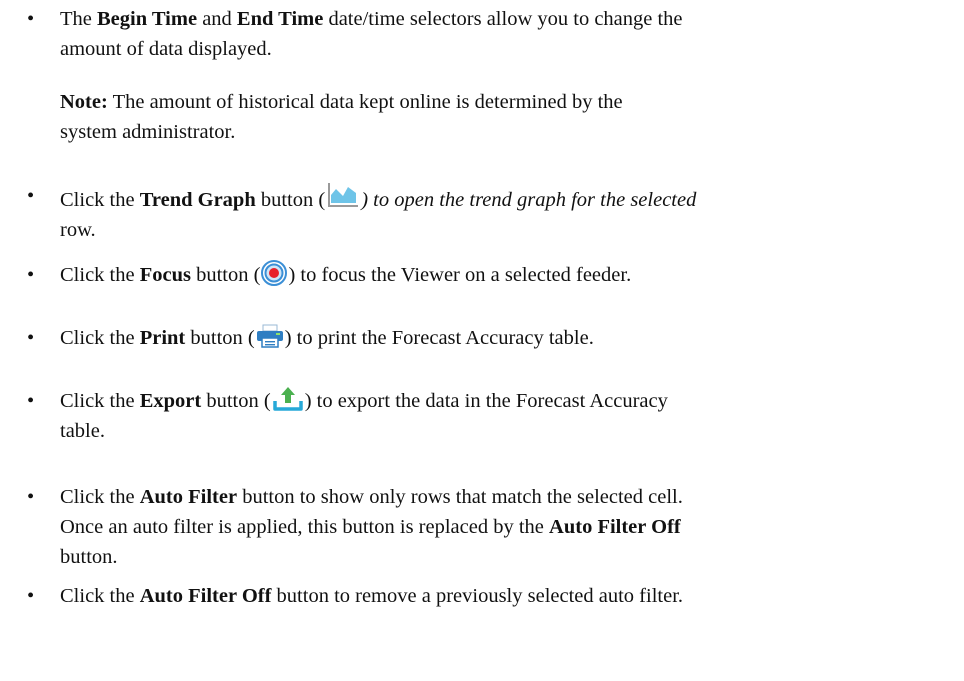 Image resolution: width=964 pixels, height=681 pixels. What do you see at coordinates (197, 200) in the screenshot?
I see `term-trend-graph: Trend Graph` at bounding box center [197, 200].